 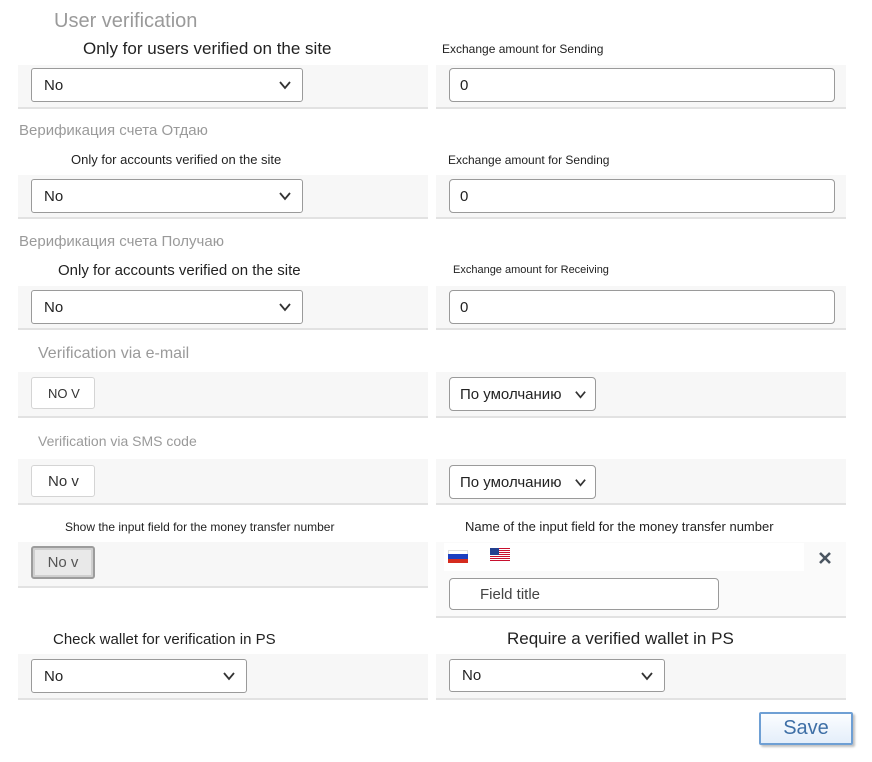 What do you see at coordinates (167, 85) in the screenshot?
I see `users-verified-select: No` at bounding box center [167, 85].